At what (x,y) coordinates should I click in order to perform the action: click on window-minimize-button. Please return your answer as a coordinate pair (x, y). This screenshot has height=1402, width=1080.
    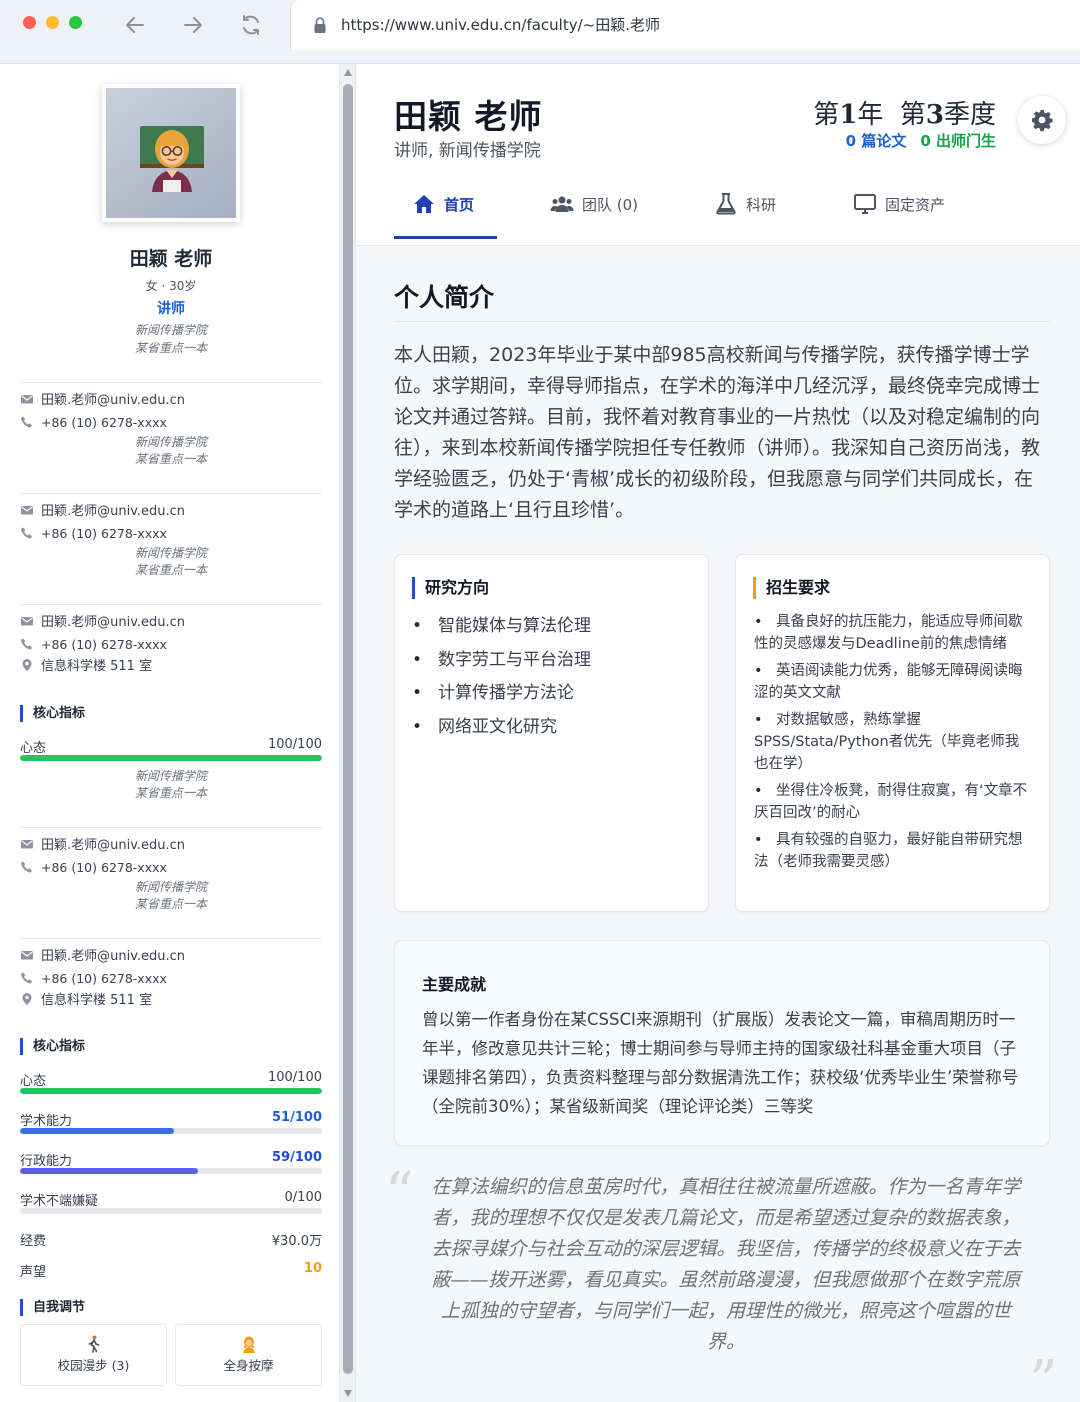
    Looking at the image, I should click on (52, 22).